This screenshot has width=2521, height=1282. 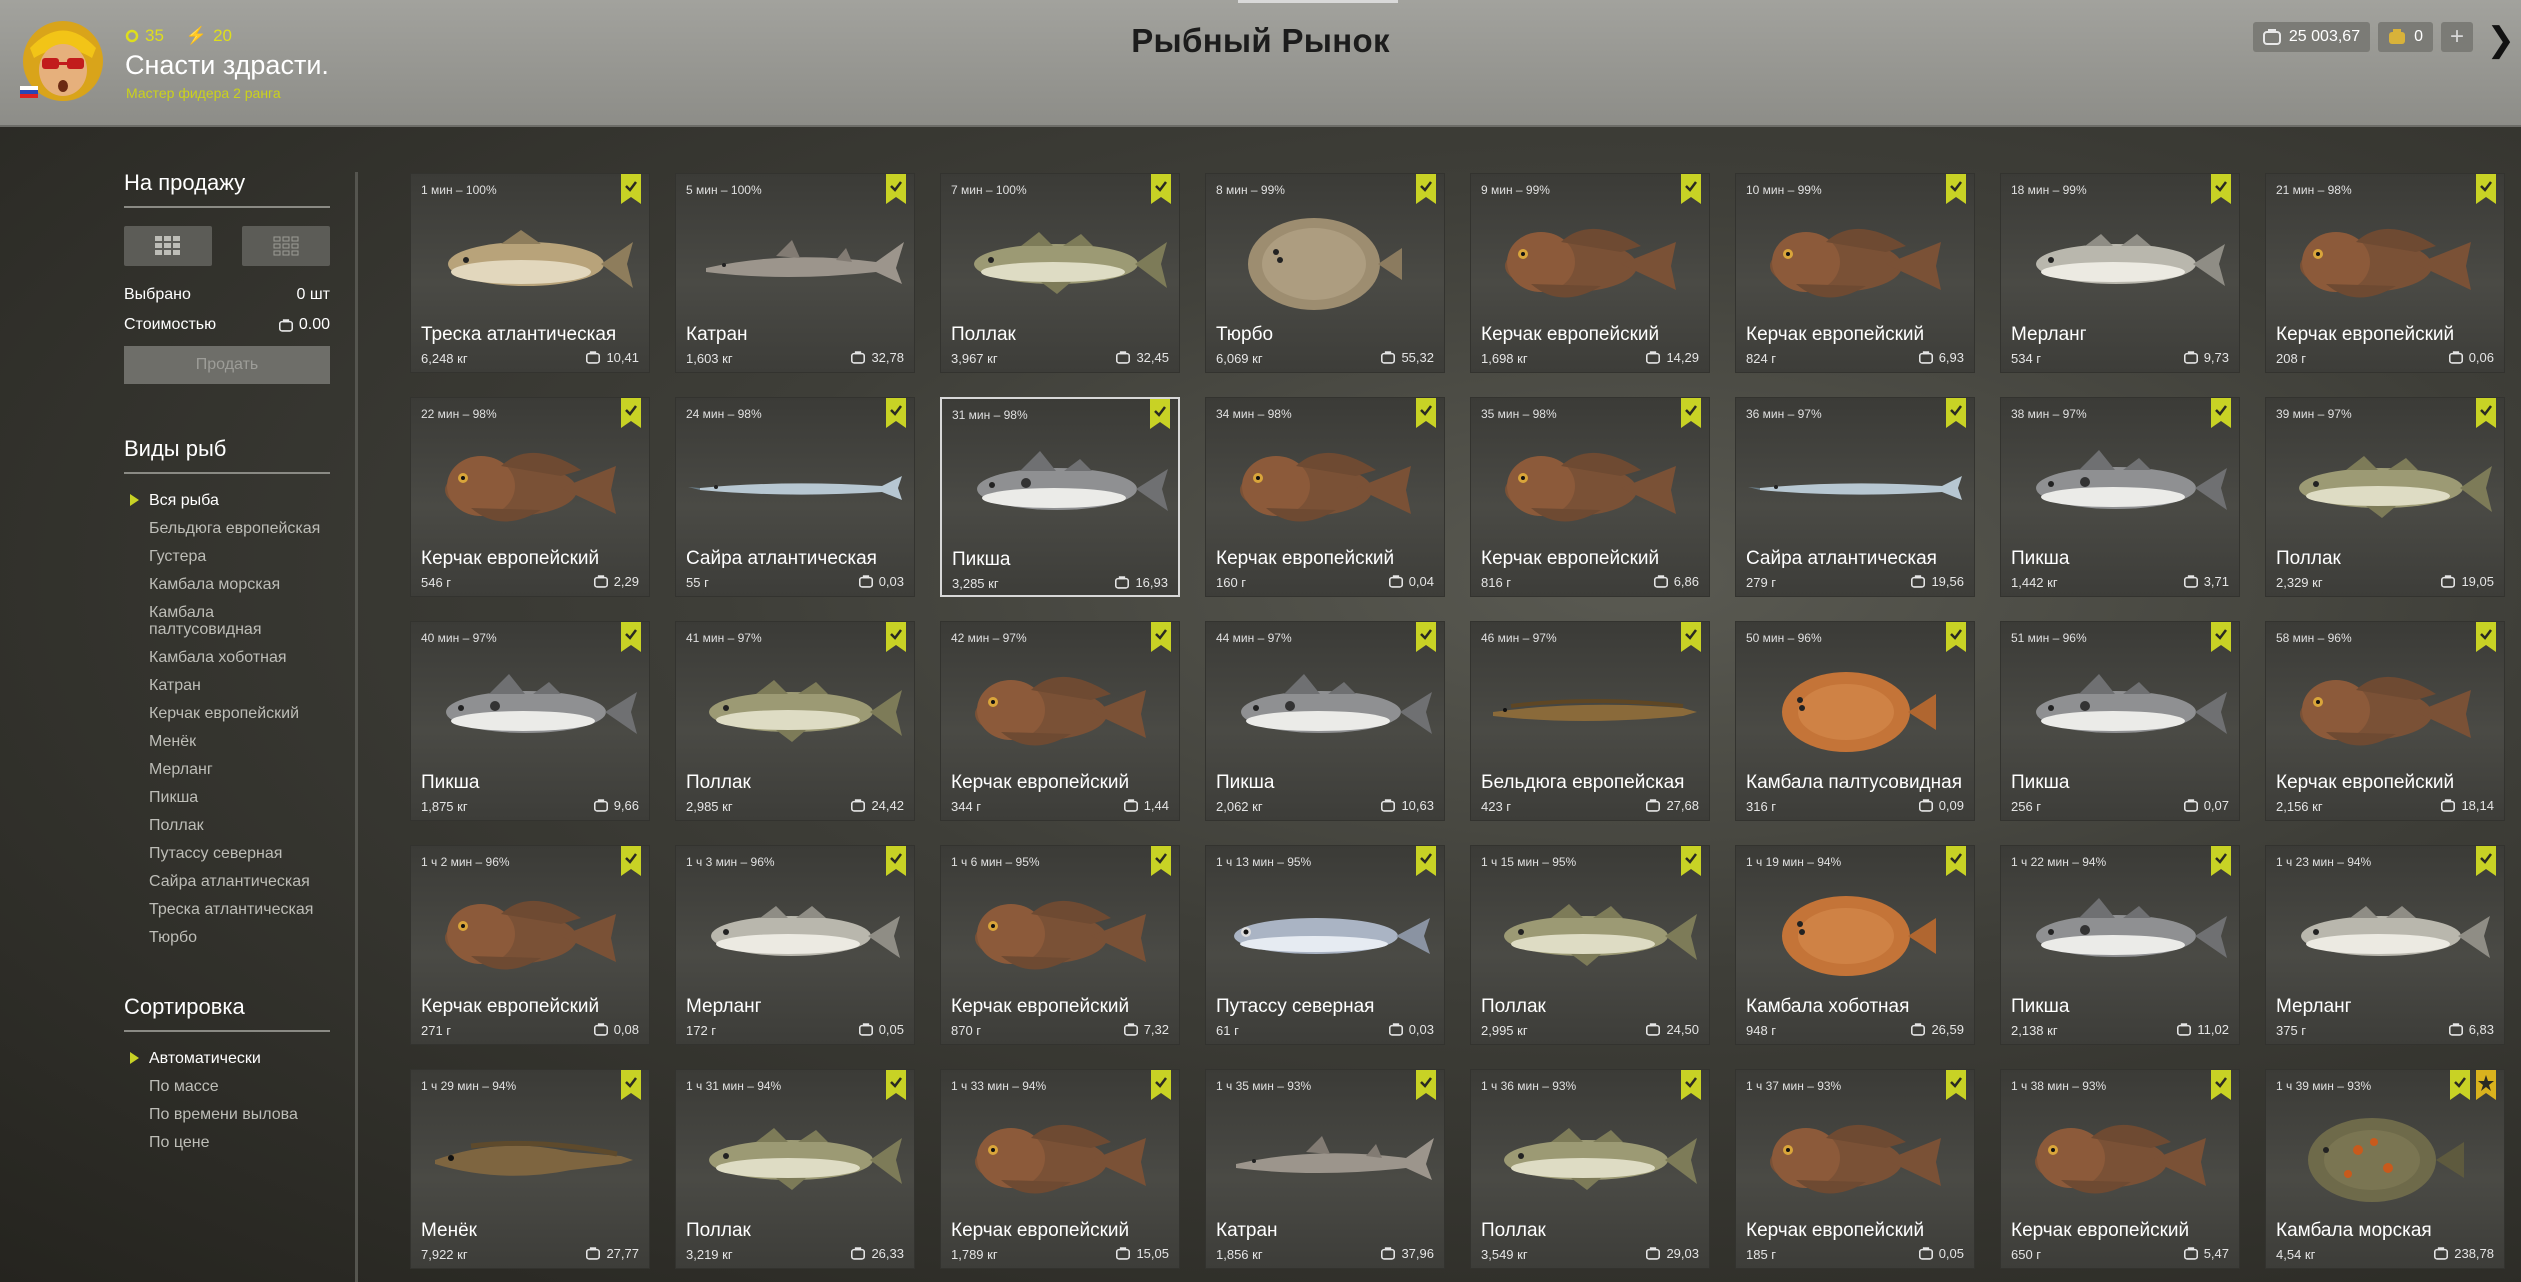 What do you see at coordinates (530, 1169) in the screenshot?
I see `fish-card: 1 ч 29 мин – 94% Менёк 7,922 кг 27,77` at bounding box center [530, 1169].